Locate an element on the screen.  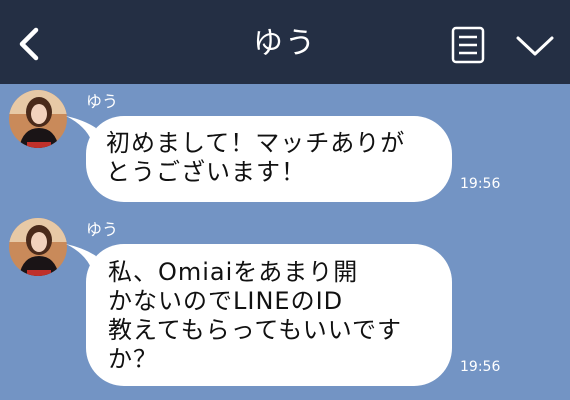
chevron-down-icon is located at coordinates (535, 46).